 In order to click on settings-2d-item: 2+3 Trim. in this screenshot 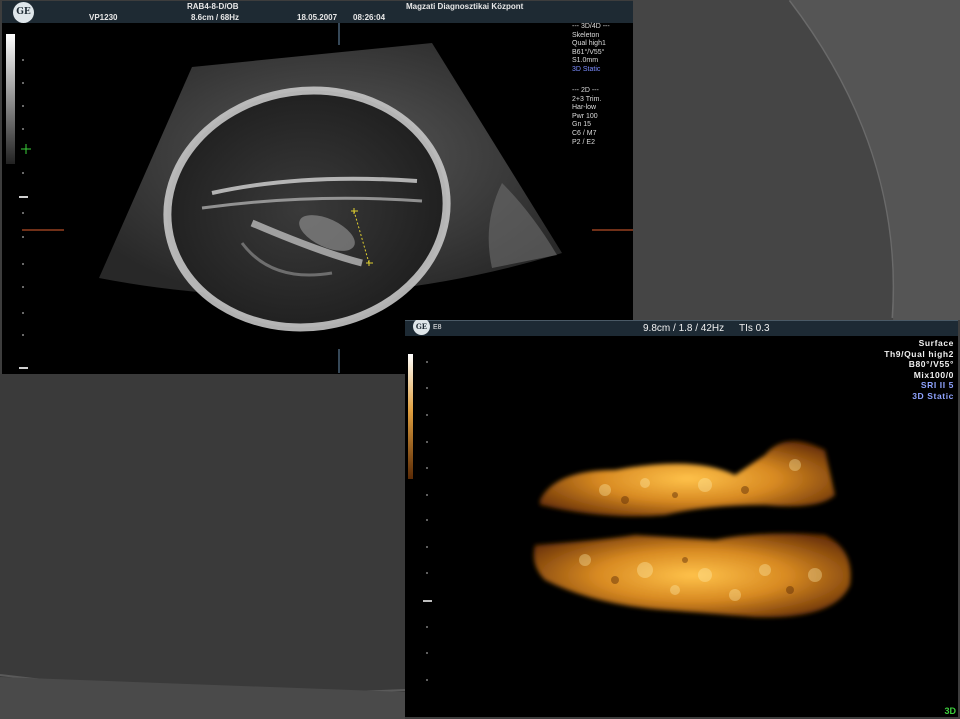, I will do `click(587, 99)`.